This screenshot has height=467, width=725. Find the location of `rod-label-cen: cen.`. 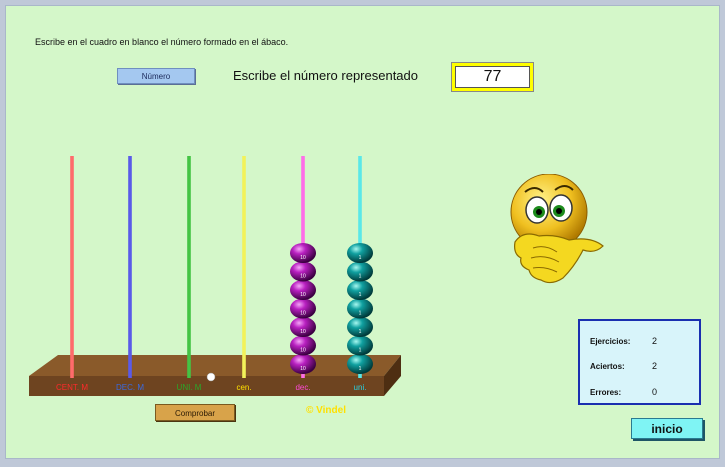

rod-label-cen: cen. is located at coordinates (243, 387).